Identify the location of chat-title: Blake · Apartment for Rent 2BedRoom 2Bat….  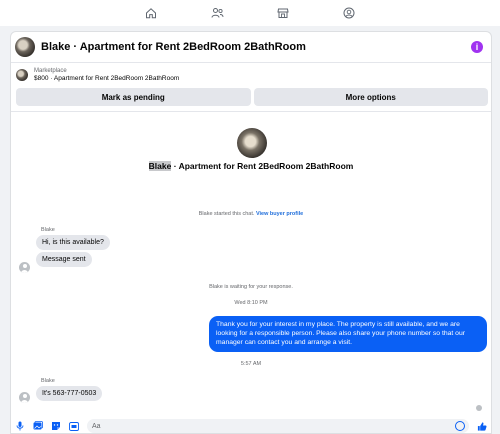
(256, 47).